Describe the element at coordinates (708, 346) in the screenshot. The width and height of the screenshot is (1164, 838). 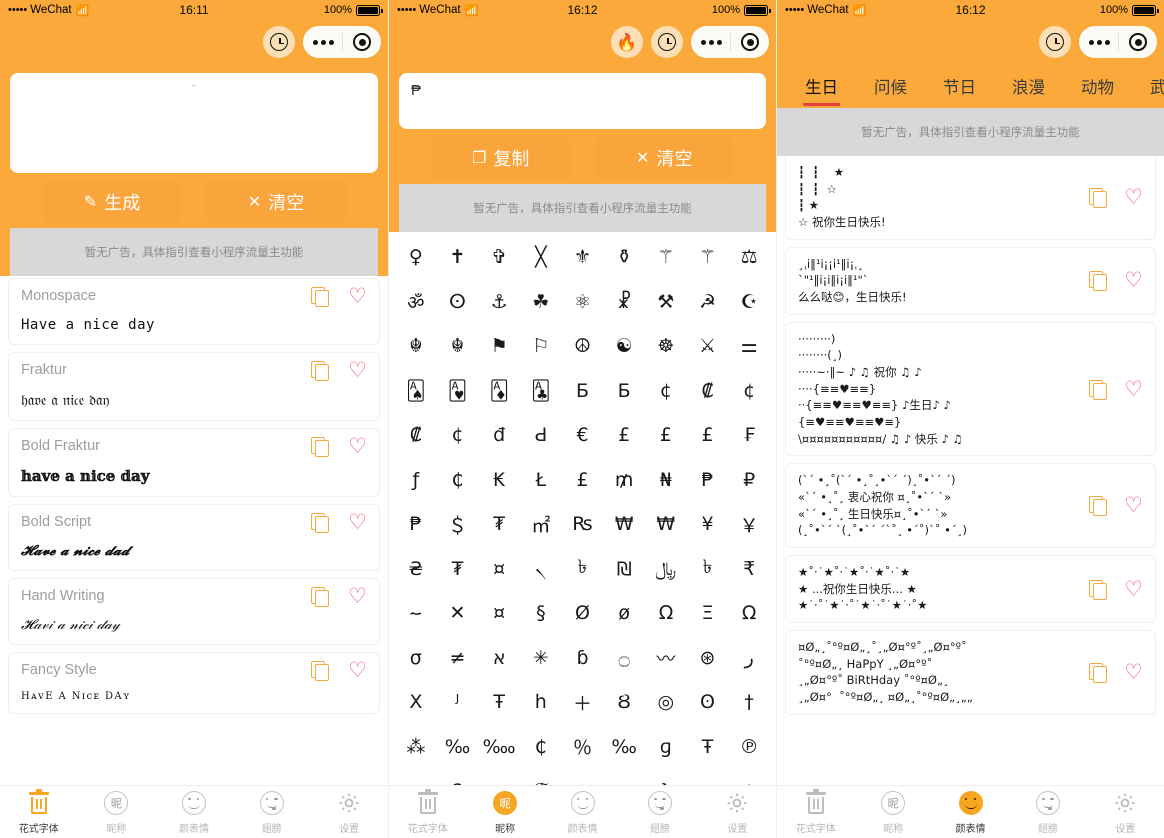
I see `symbol-cell: ⚔` at that location.